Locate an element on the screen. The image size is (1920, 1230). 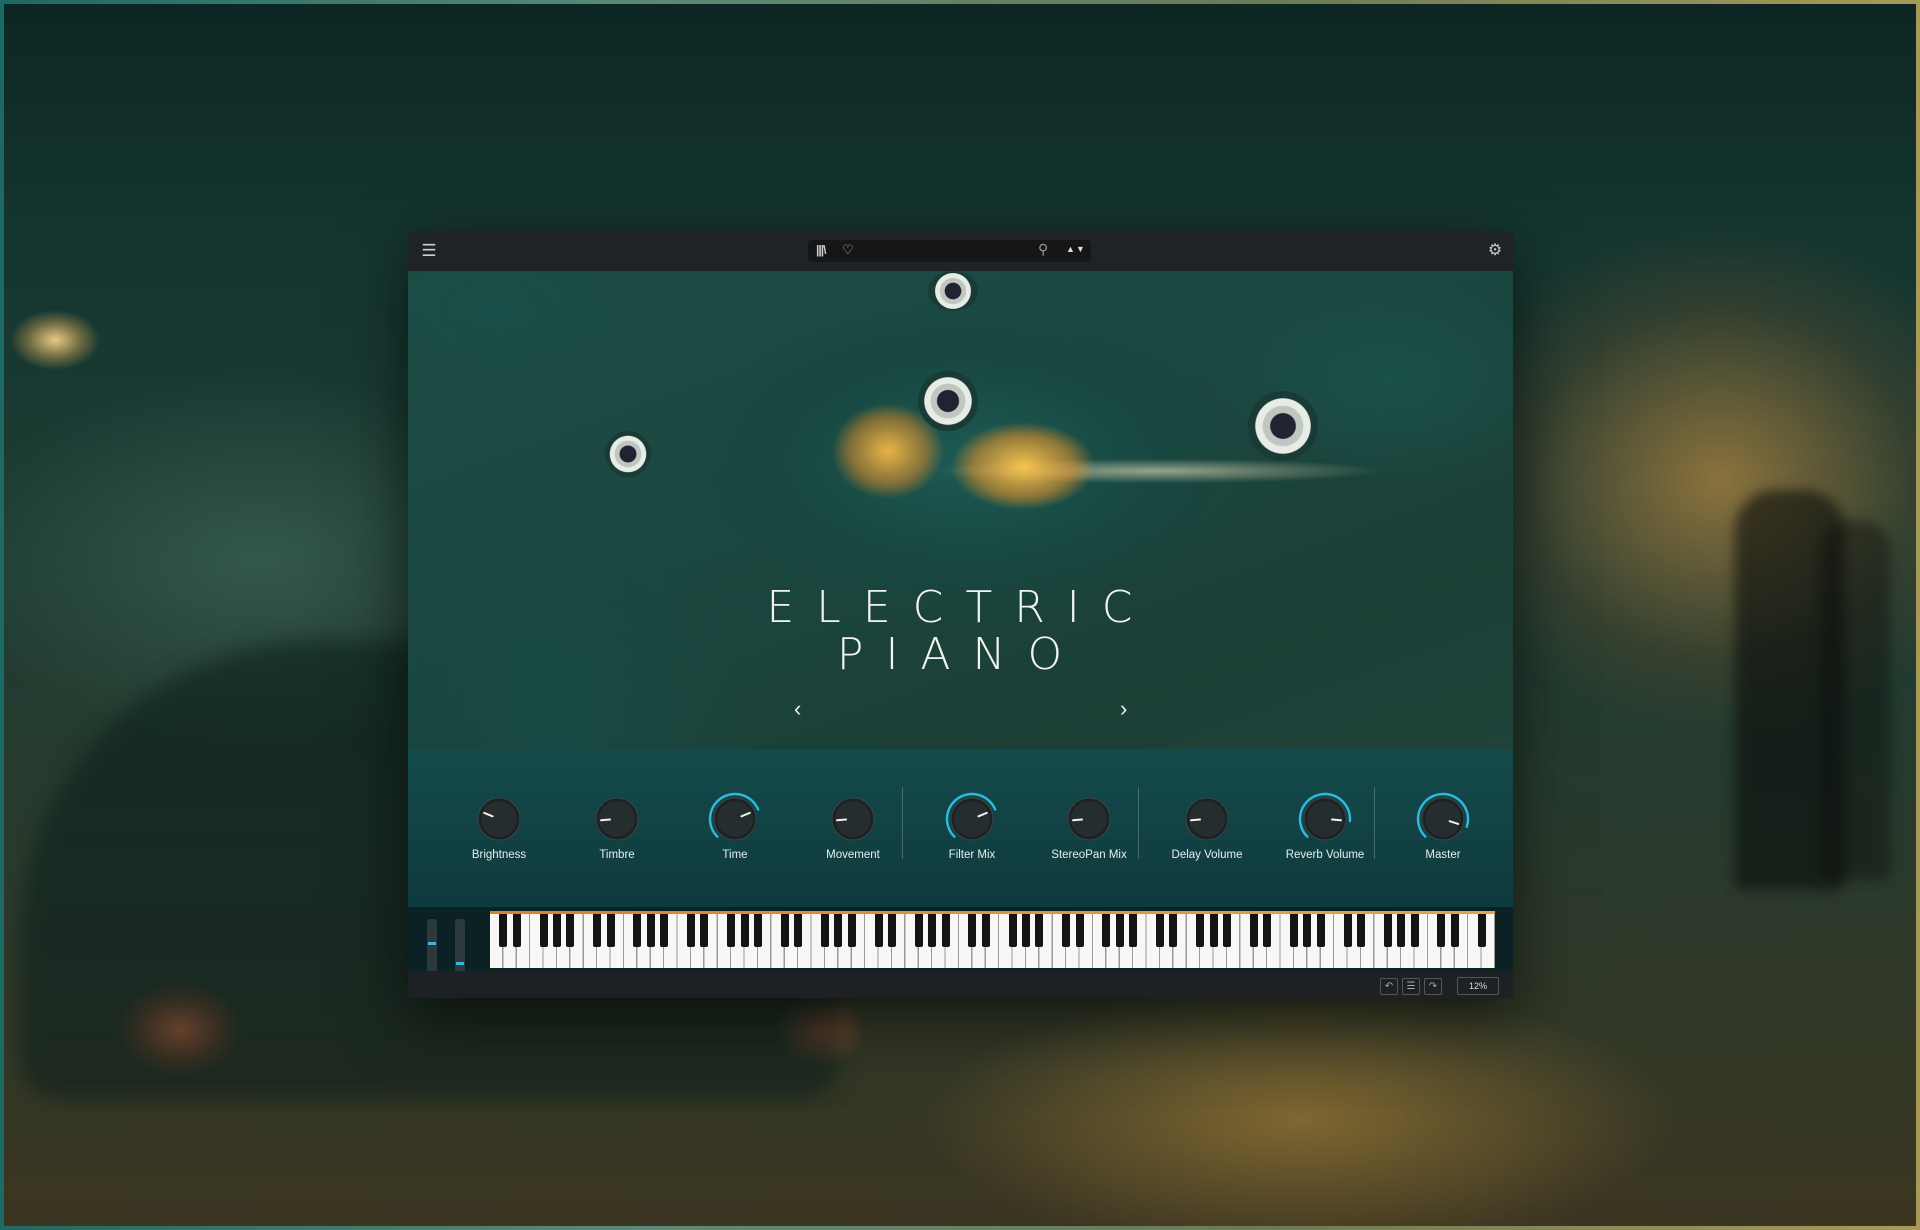
preset-browser-bar: |||\ ♡ ⚲ ▲ ▼ is located at coordinates (949, 251).